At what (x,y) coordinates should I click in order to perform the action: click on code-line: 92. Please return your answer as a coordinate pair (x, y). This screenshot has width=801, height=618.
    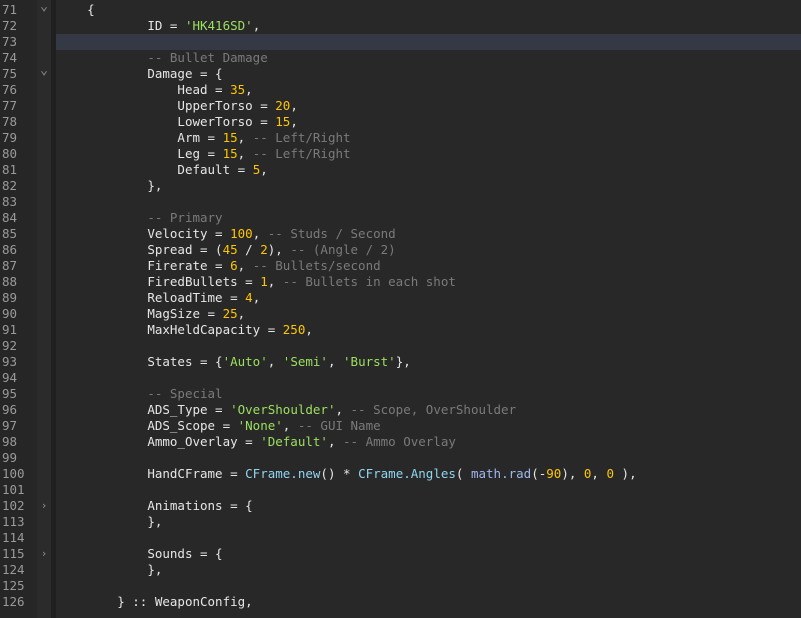
    Looking at the image, I should click on (400, 346).